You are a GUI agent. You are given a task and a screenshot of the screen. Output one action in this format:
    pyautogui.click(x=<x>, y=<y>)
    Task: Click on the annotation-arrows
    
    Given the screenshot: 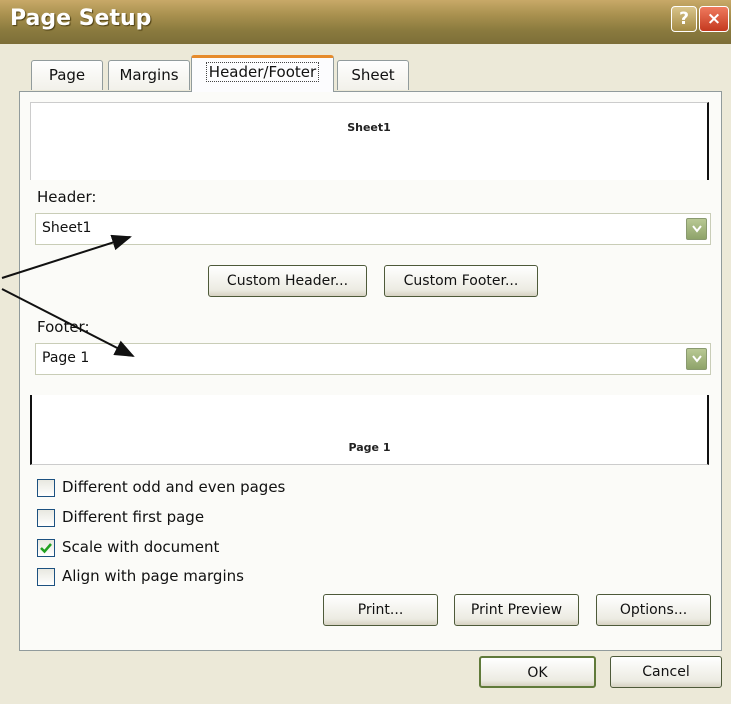 What is the action you would take?
    pyautogui.click(x=68, y=295)
    